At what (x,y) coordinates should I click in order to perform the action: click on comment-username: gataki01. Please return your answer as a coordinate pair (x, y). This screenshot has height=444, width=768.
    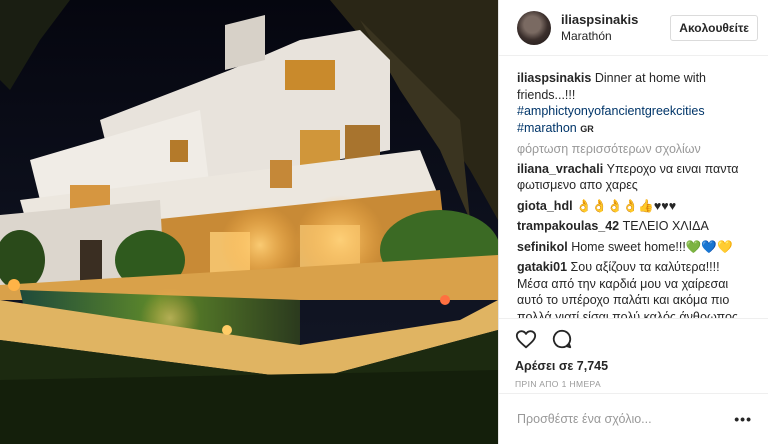
    Looking at the image, I should click on (542, 267).